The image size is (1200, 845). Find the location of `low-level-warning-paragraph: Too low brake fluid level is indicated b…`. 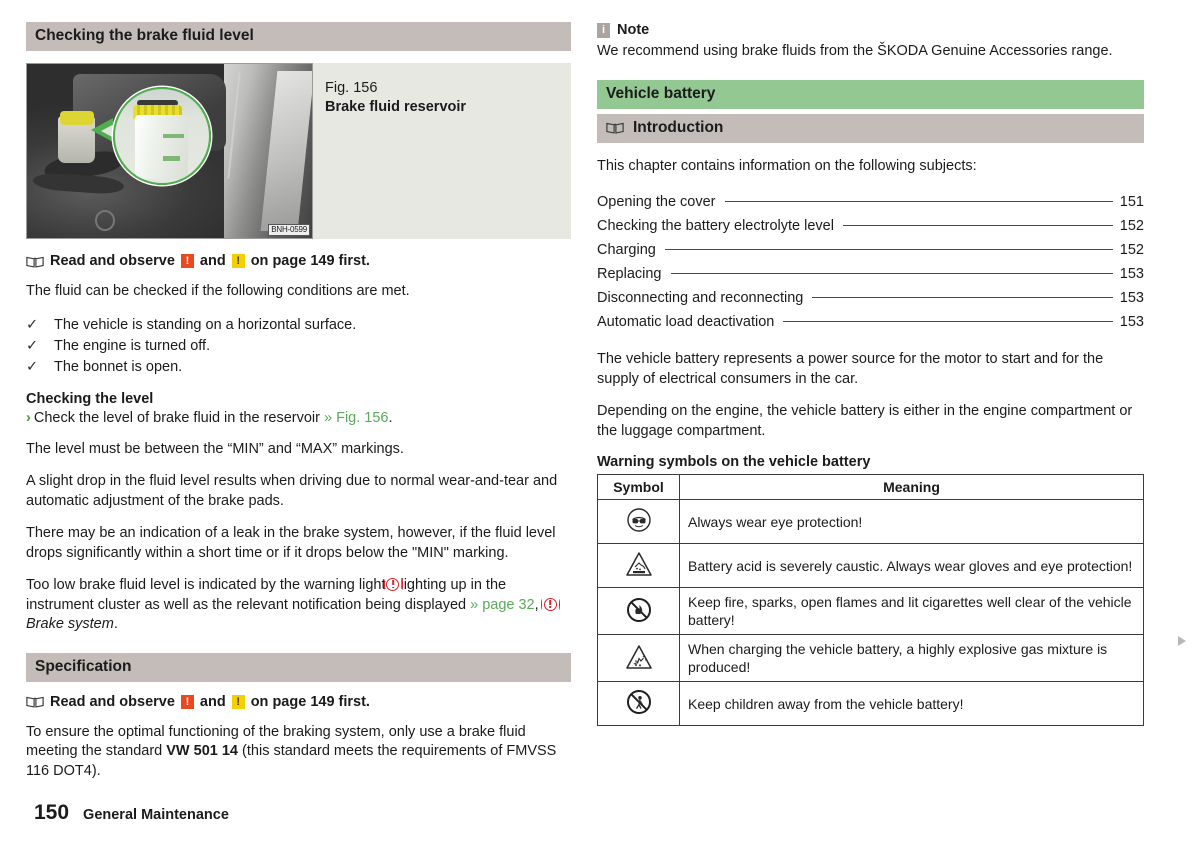

low-level-warning-paragraph: Too low brake fluid level is indicated b… is located at coordinates (298, 605).